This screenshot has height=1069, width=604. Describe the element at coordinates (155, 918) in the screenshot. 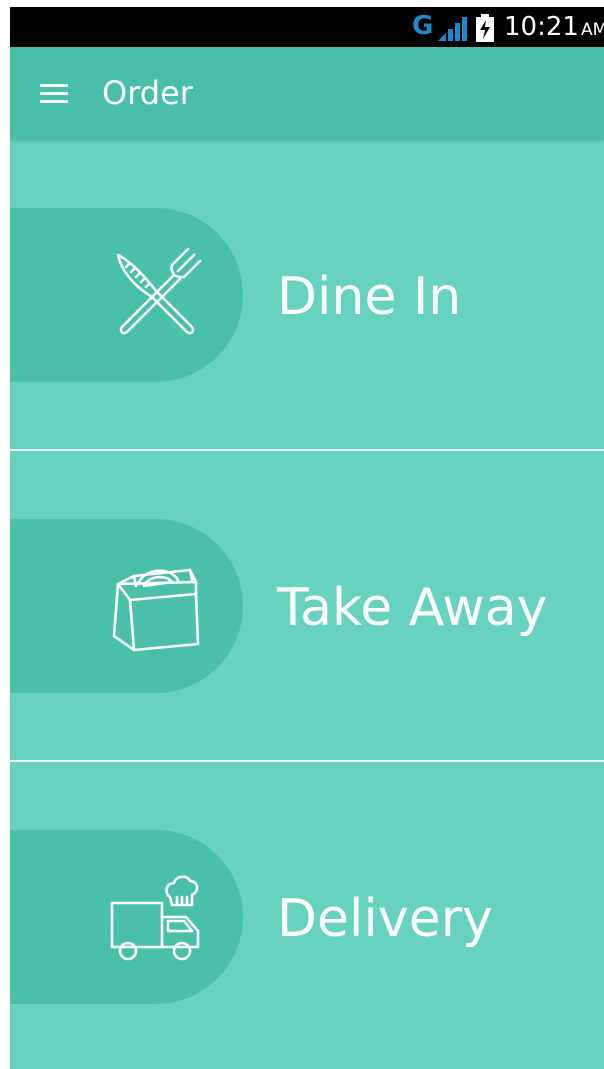

I see `delivery-truck-icon` at that location.